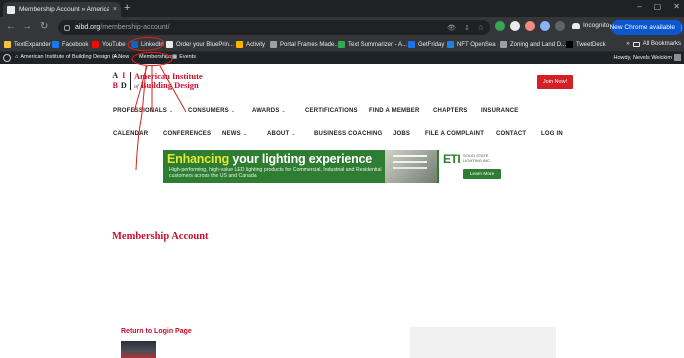 This screenshot has width=684, height=358. What do you see at coordinates (32, 44) in the screenshot?
I see `bookmark-label: TextExpander` at bounding box center [32, 44].